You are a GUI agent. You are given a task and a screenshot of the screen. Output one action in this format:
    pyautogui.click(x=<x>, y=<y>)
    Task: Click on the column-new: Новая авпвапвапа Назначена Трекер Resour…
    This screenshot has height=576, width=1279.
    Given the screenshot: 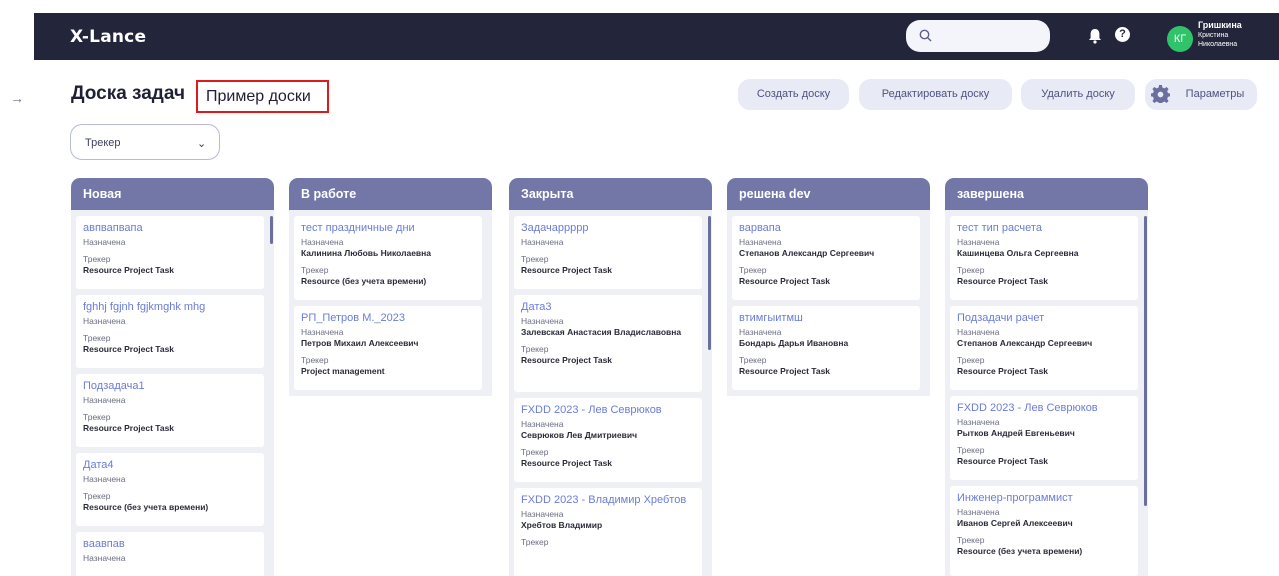 What is the action you would take?
    pyautogui.click(x=172, y=377)
    